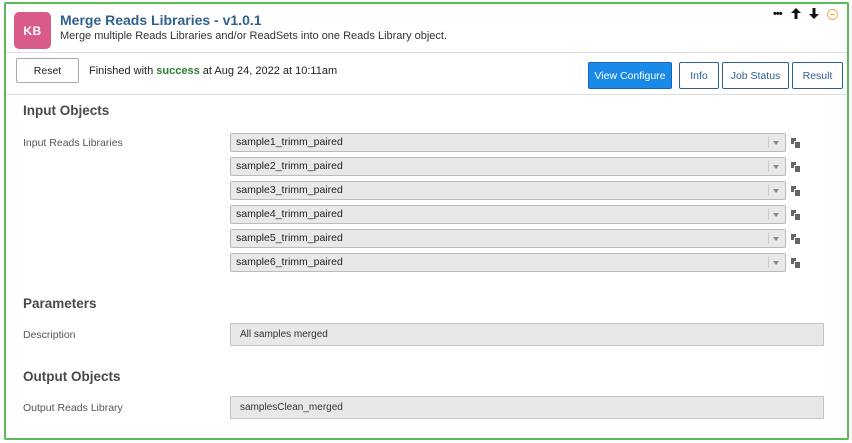 The image size is (852, 443). Describe the element at coordinates (796, 15) in the screenshot. I see `arrow-up-icon` at that location.